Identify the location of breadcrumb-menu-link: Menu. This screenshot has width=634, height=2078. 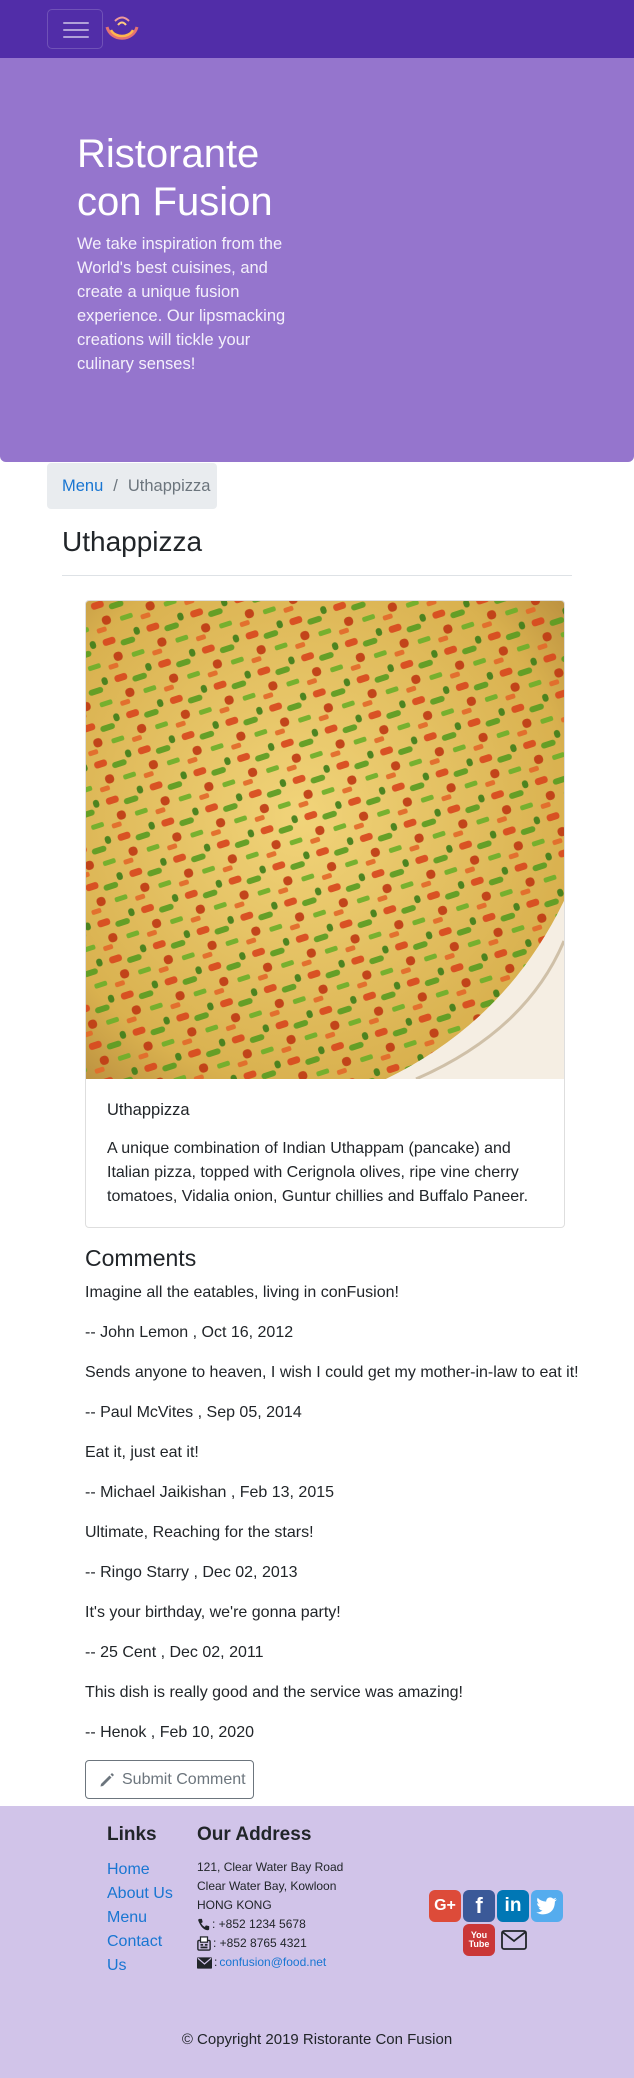
(82, 486).